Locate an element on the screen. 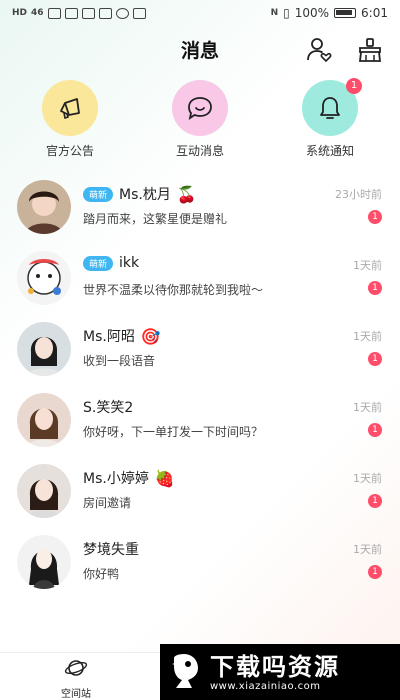 The width and height of the screenshot is (400, 700). battery-icon is located at coordinates (345, 13).